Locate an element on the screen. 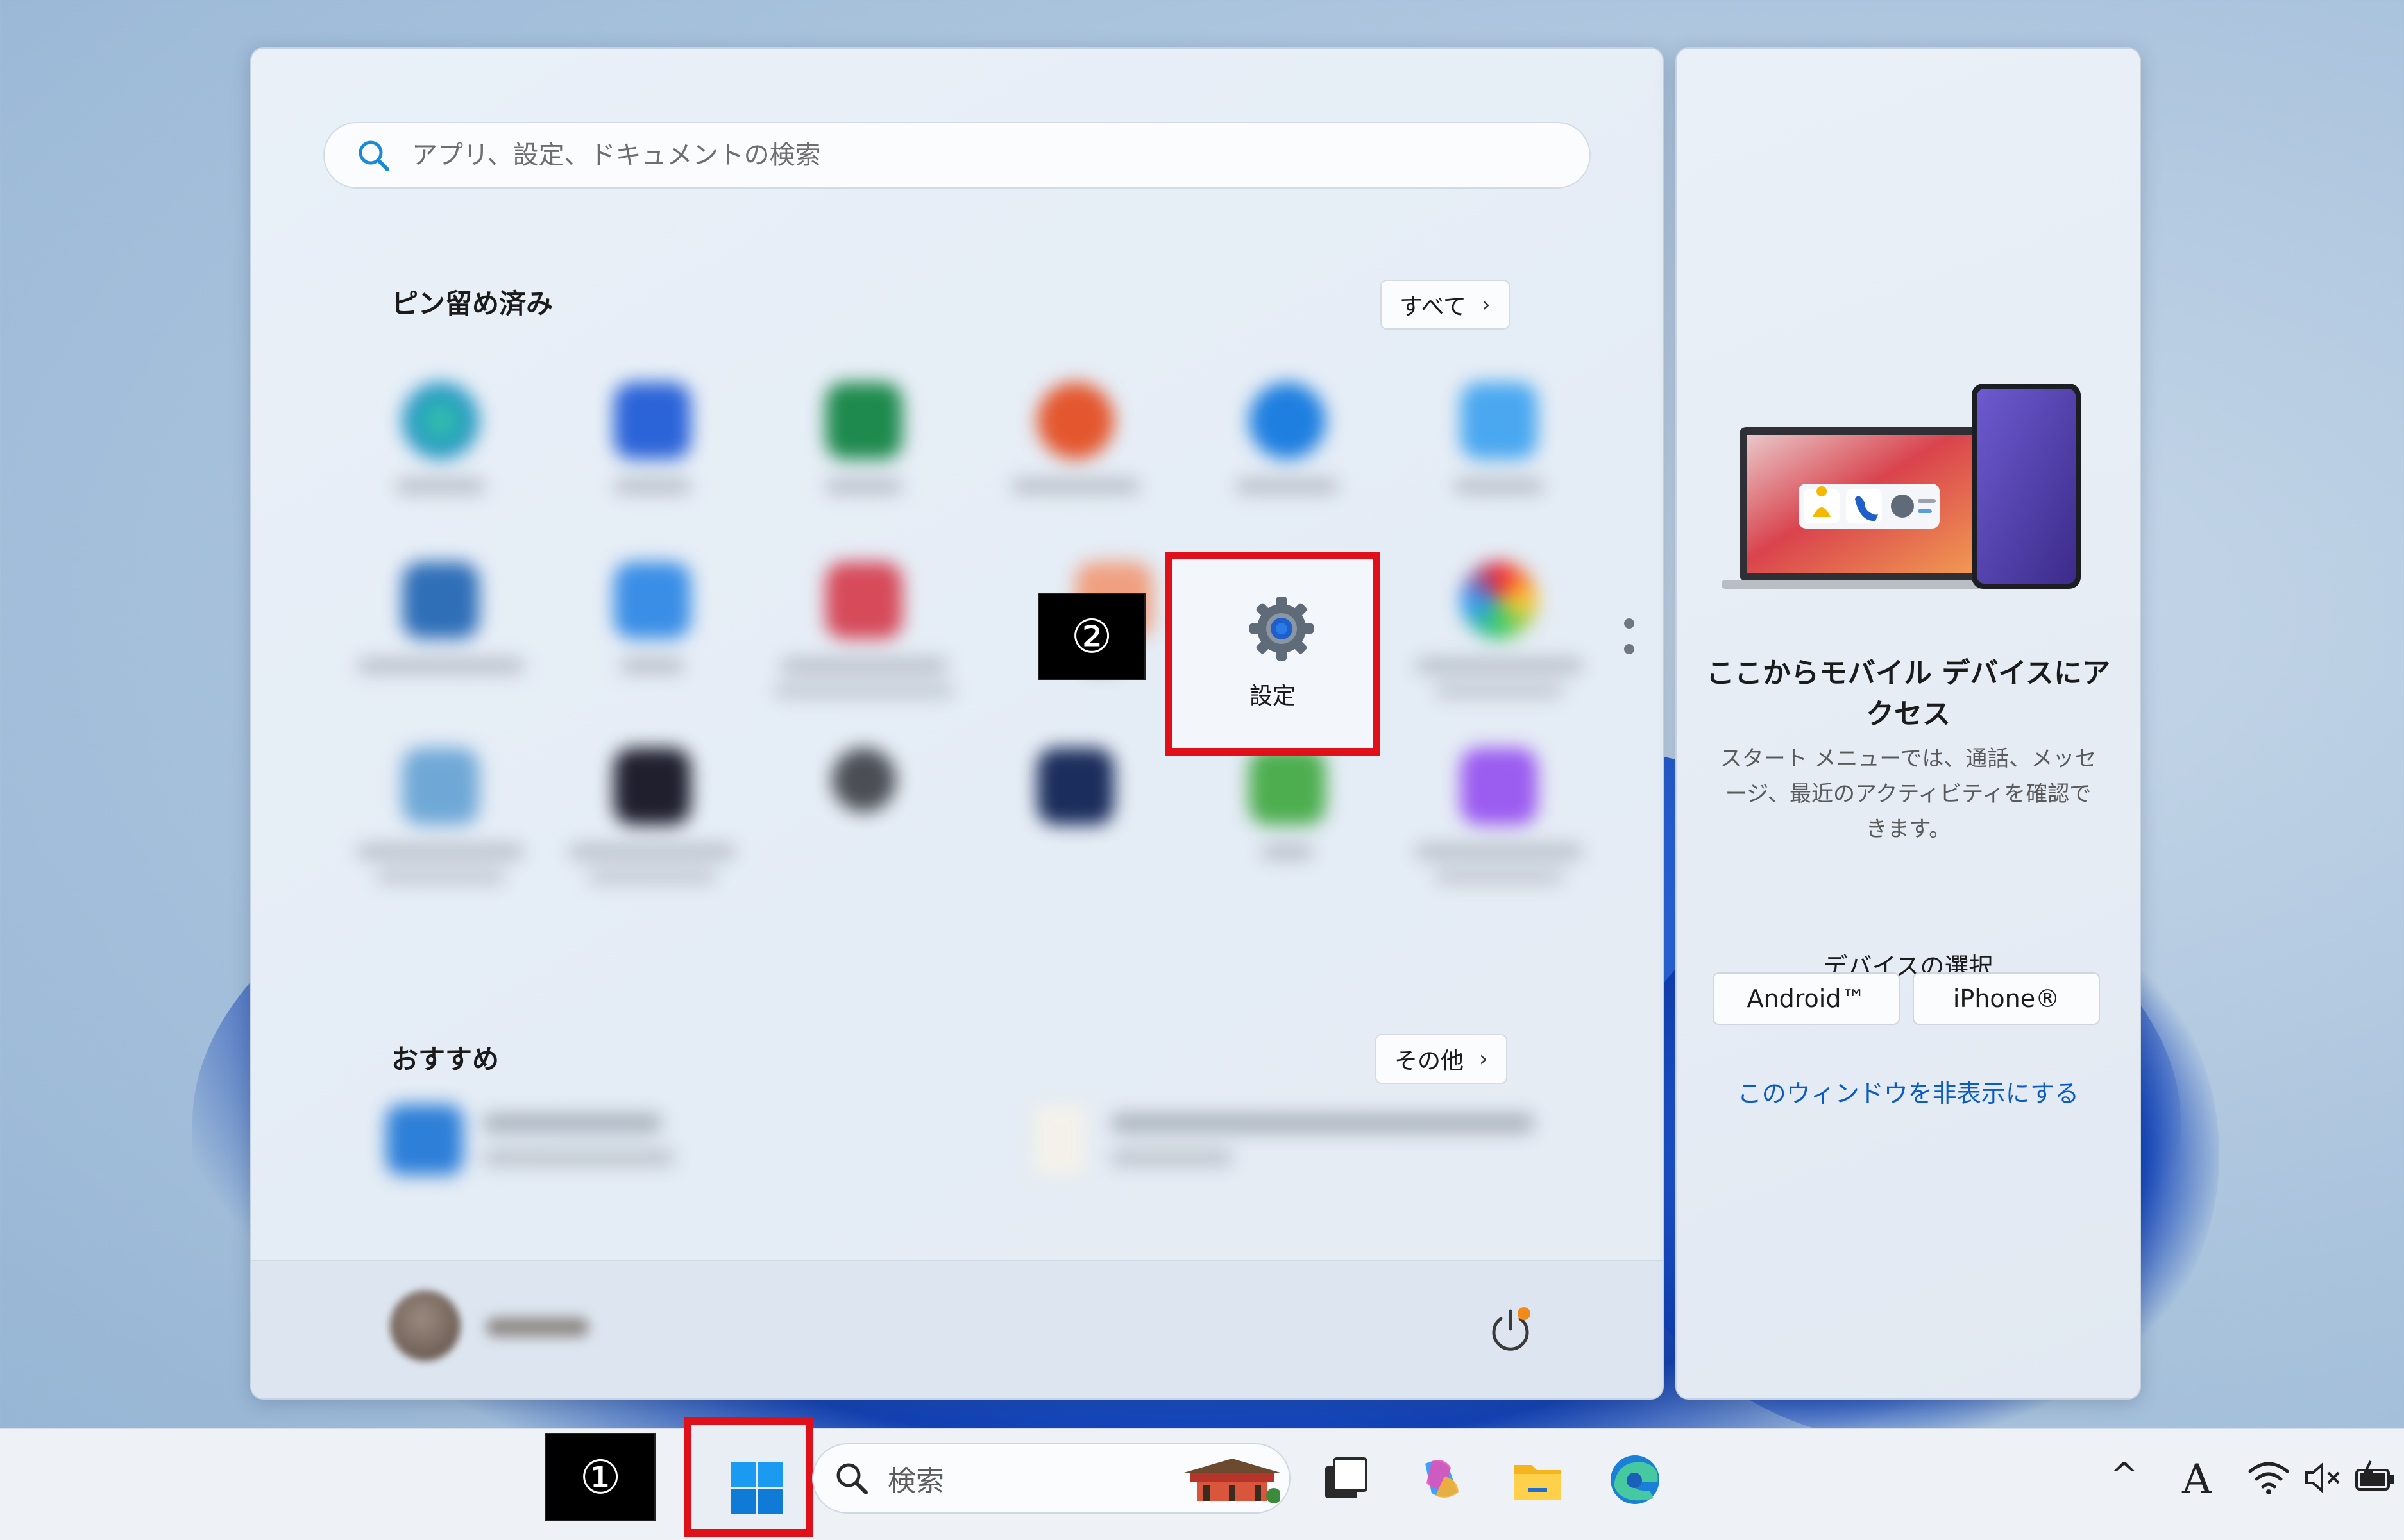 This screenshot has width=2404, height=1540. start-search-box is located at coordinates (957, 155).